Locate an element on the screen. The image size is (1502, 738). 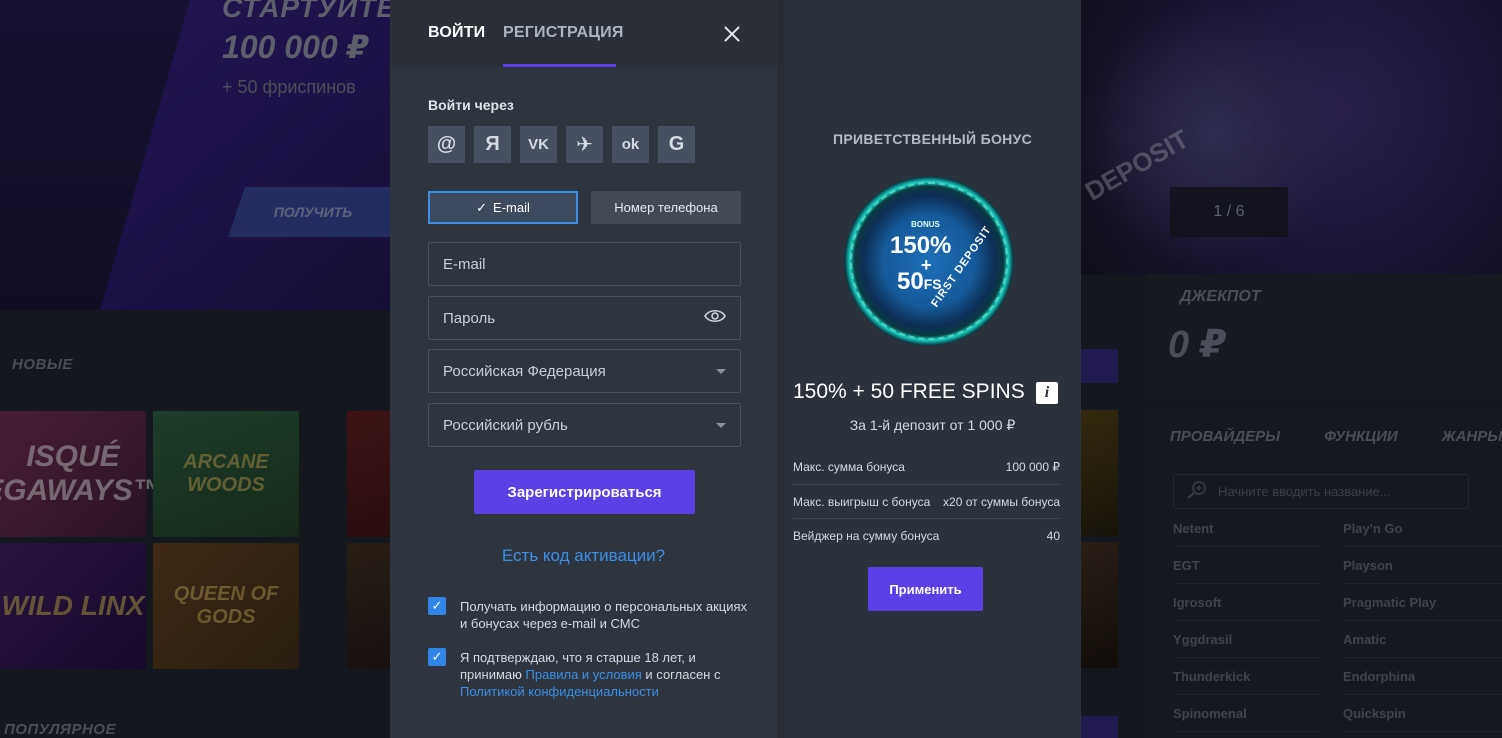
term-value: x20 от суммы бонуса is located at coordinates (1001, 501).